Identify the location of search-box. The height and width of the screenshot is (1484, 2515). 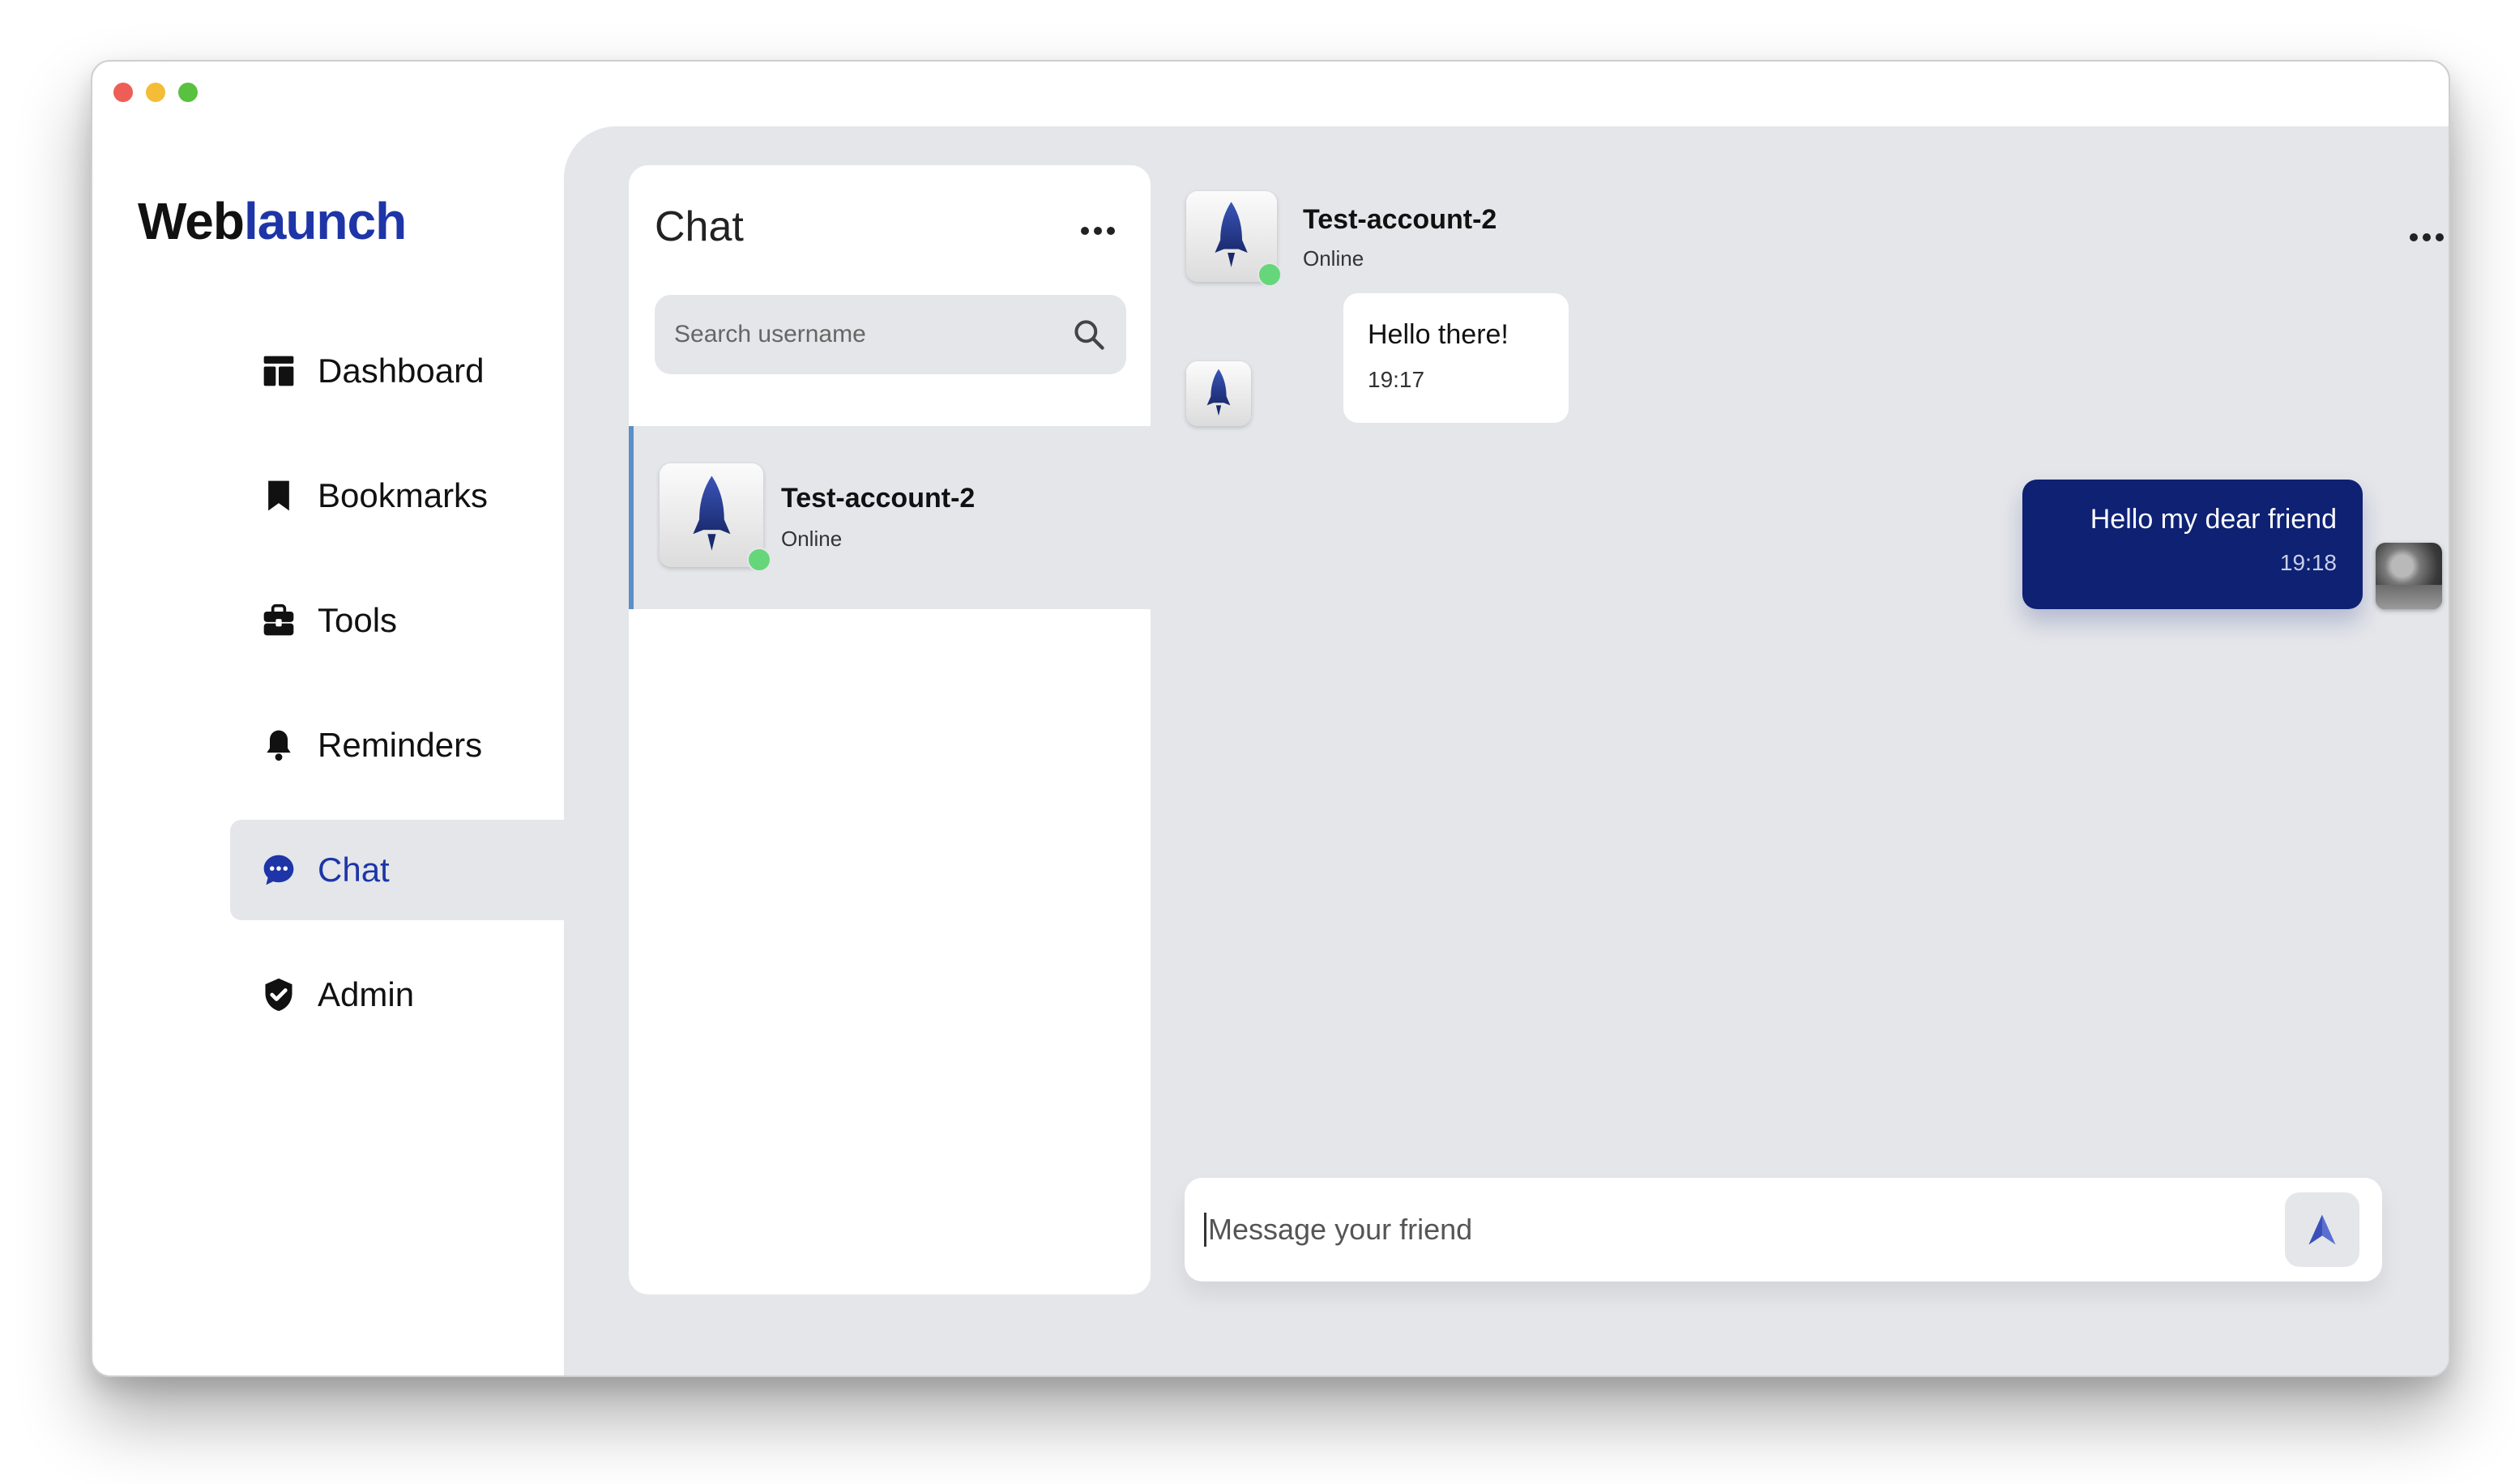
(890, 334).